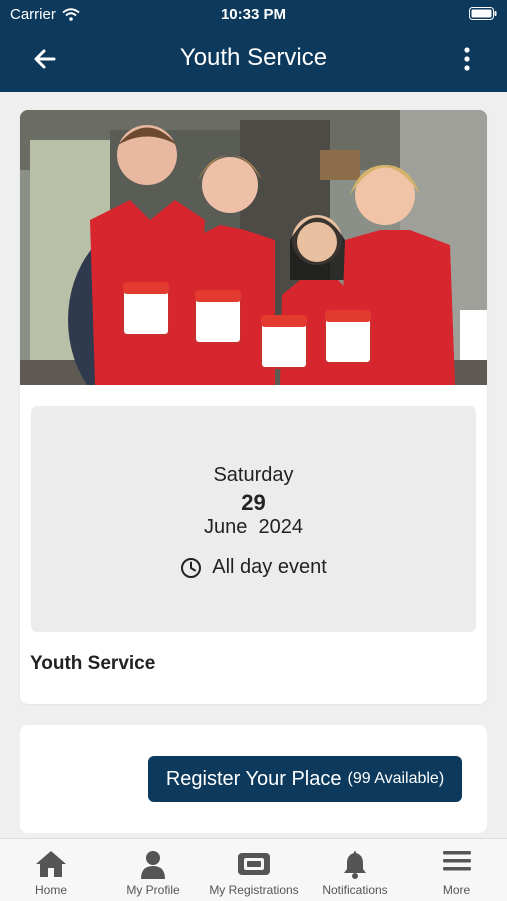  What do you see at coordinates (483, 13) in the screenshot?
I see `battery-icon` at bounding box center [483, 13].